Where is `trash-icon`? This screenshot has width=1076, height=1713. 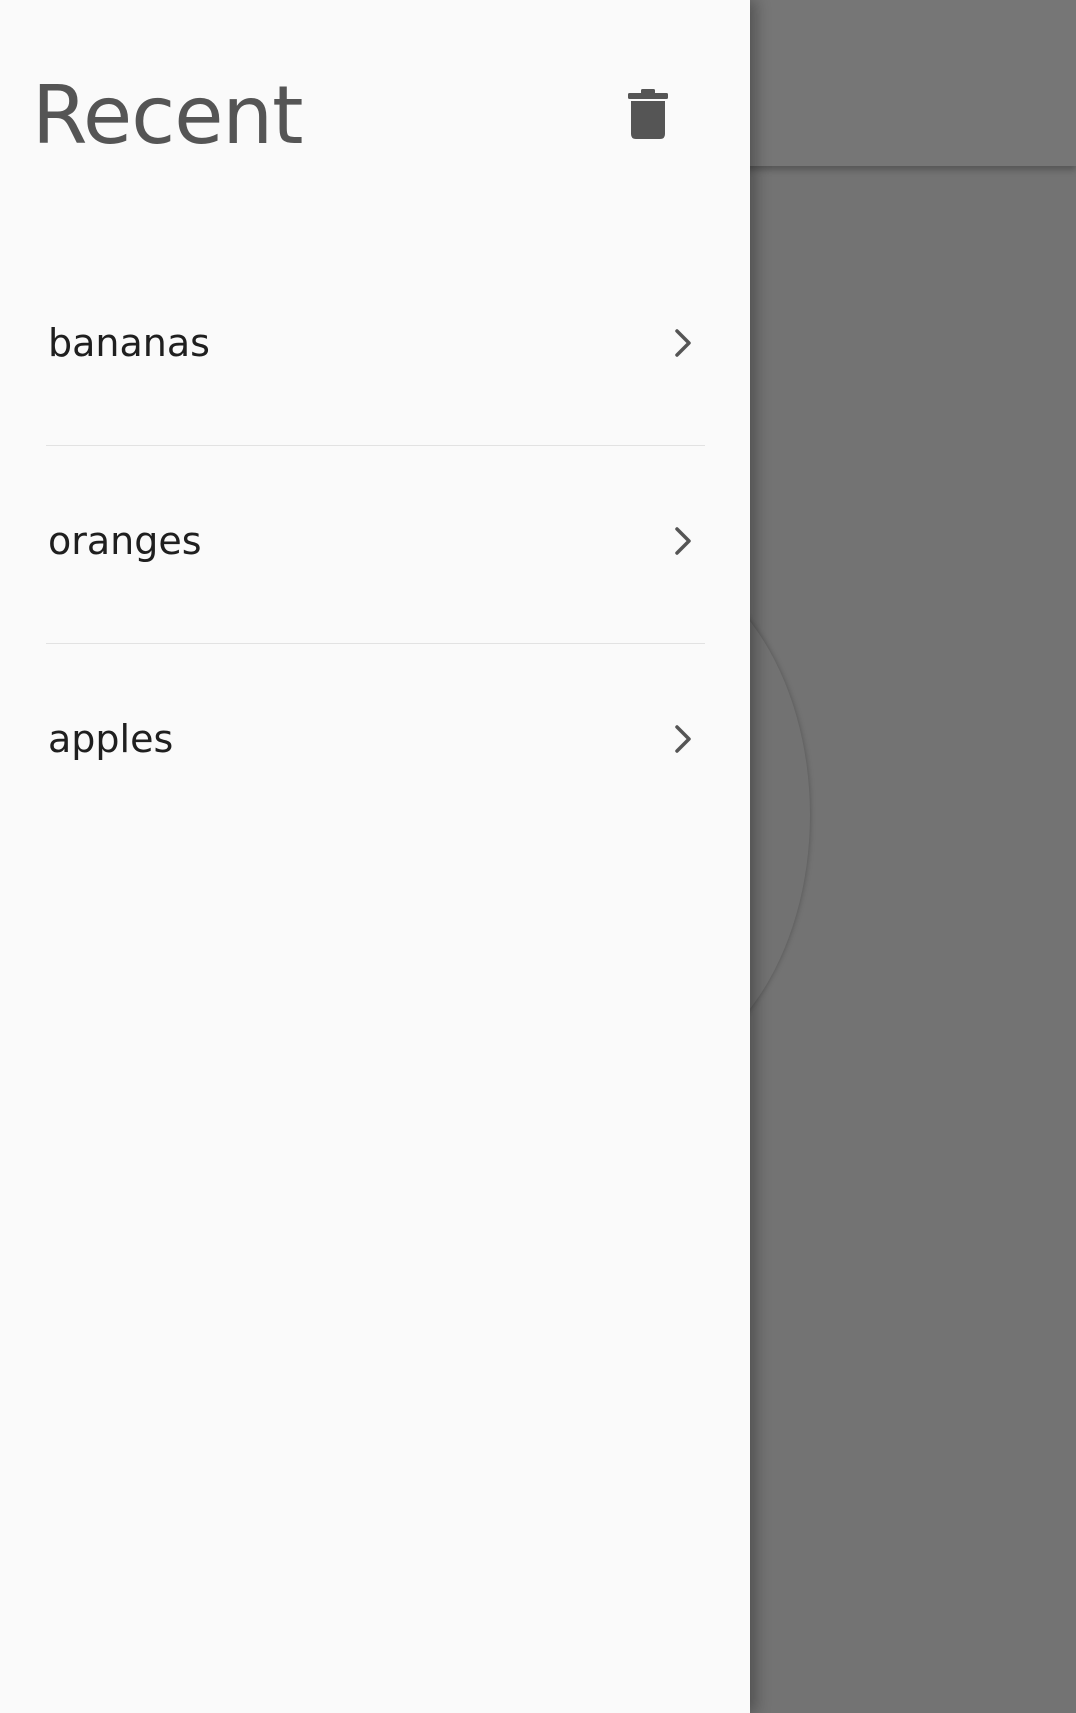 trash-icon is located at coordinates (648, 114).